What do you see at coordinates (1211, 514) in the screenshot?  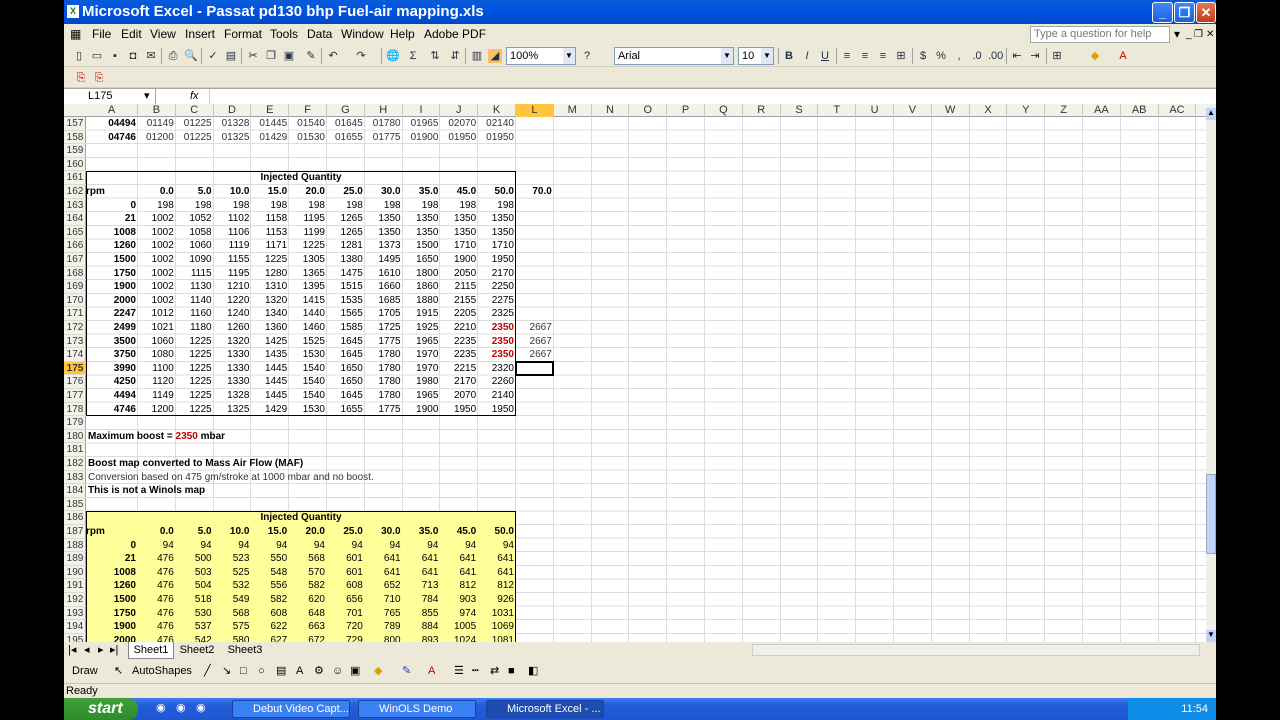 I see `scroll-thumb` at bounding box center [1211, 514].